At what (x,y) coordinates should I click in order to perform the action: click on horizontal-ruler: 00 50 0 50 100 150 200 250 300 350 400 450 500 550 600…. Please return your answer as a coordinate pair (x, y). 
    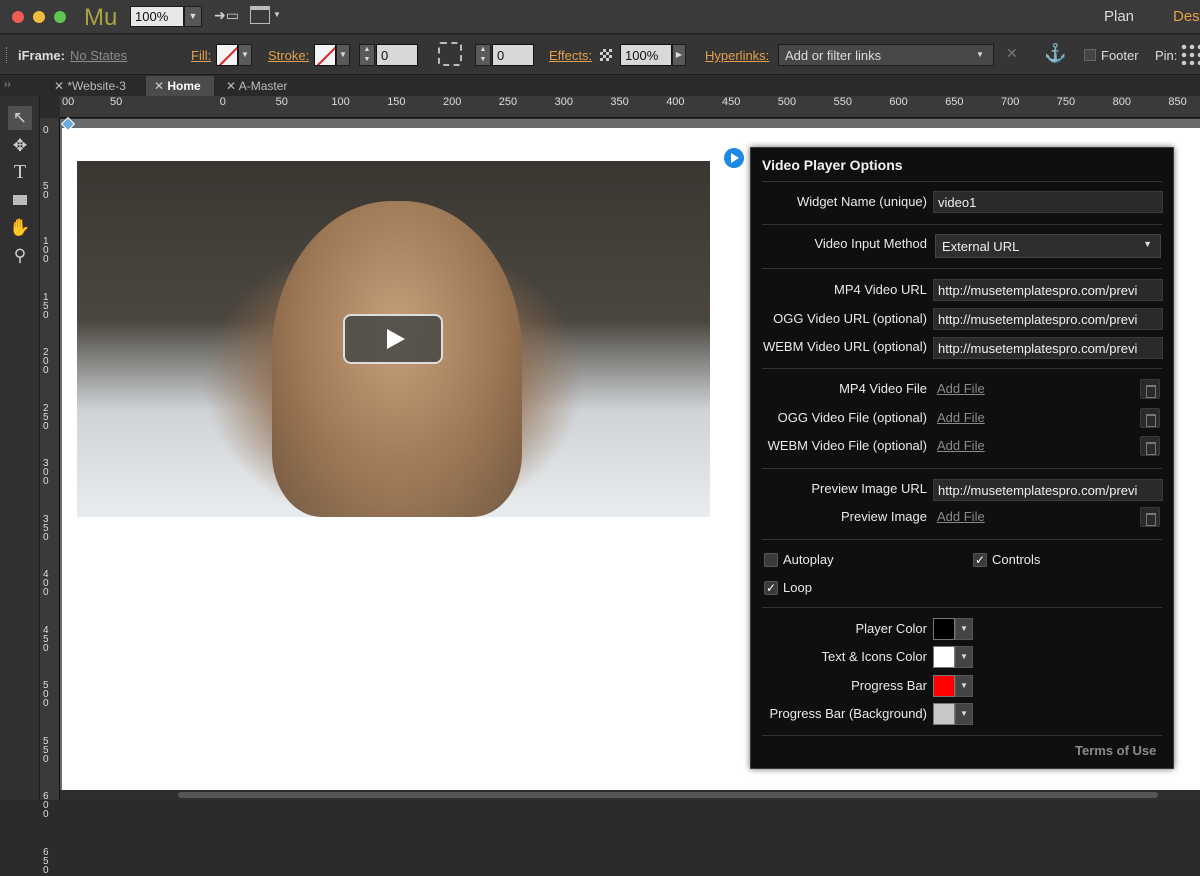
    Looking at the image, I should click on (630, 107).